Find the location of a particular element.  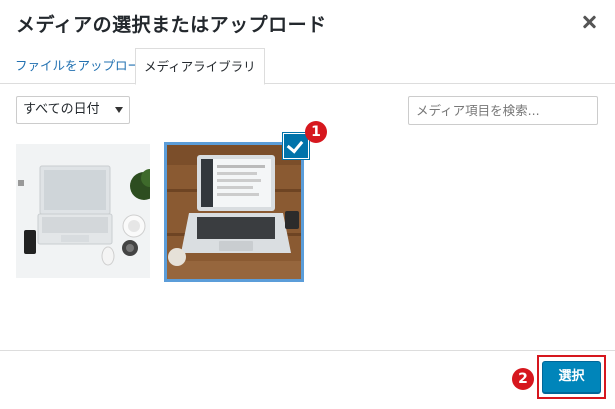

date-filter-value: すべての日付 is located at coordinates (61, 109).